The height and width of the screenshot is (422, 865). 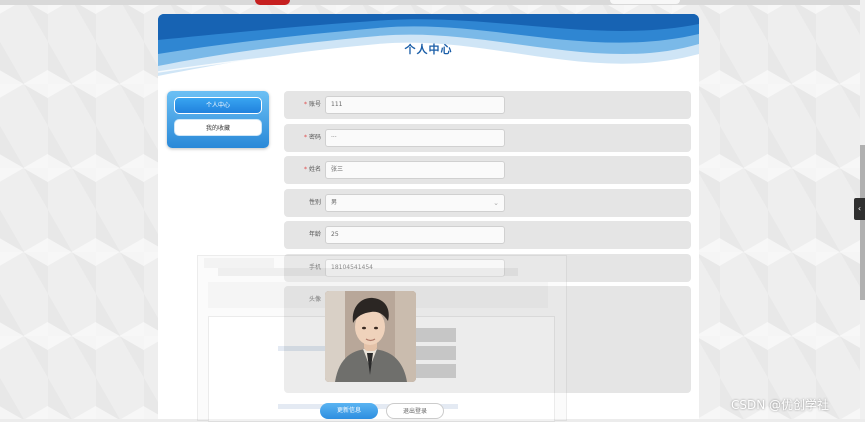 What do you see at coordinates (415, 268) in the screenshot?
I see `phone-field: 18104541454` at bounding box center [415, 268].